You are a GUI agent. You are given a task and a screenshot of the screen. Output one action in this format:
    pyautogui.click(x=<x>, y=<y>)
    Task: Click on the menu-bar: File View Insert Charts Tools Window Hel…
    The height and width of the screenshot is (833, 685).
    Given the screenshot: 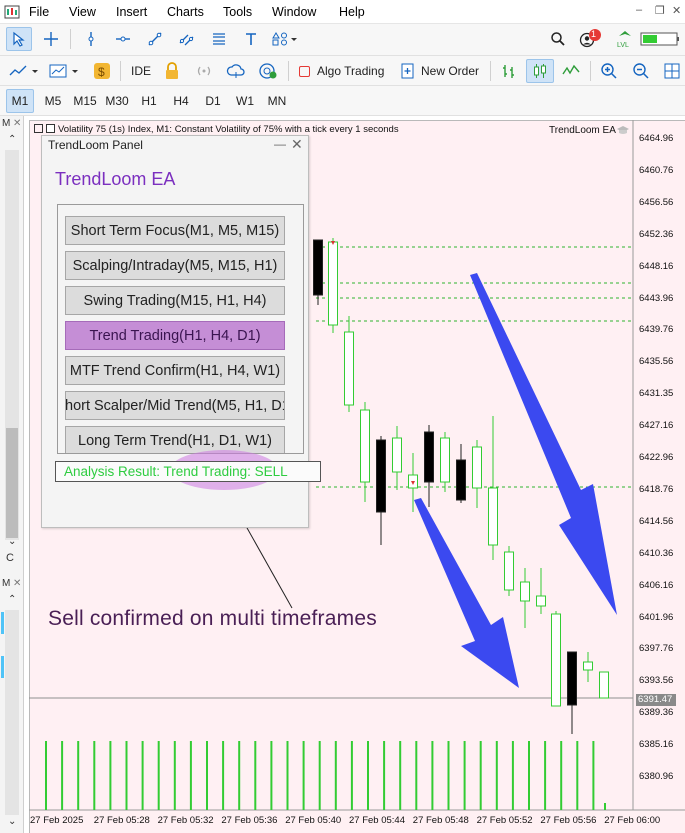 What is the action you would take?
    pyautogui.click(x=342, y=12)
    